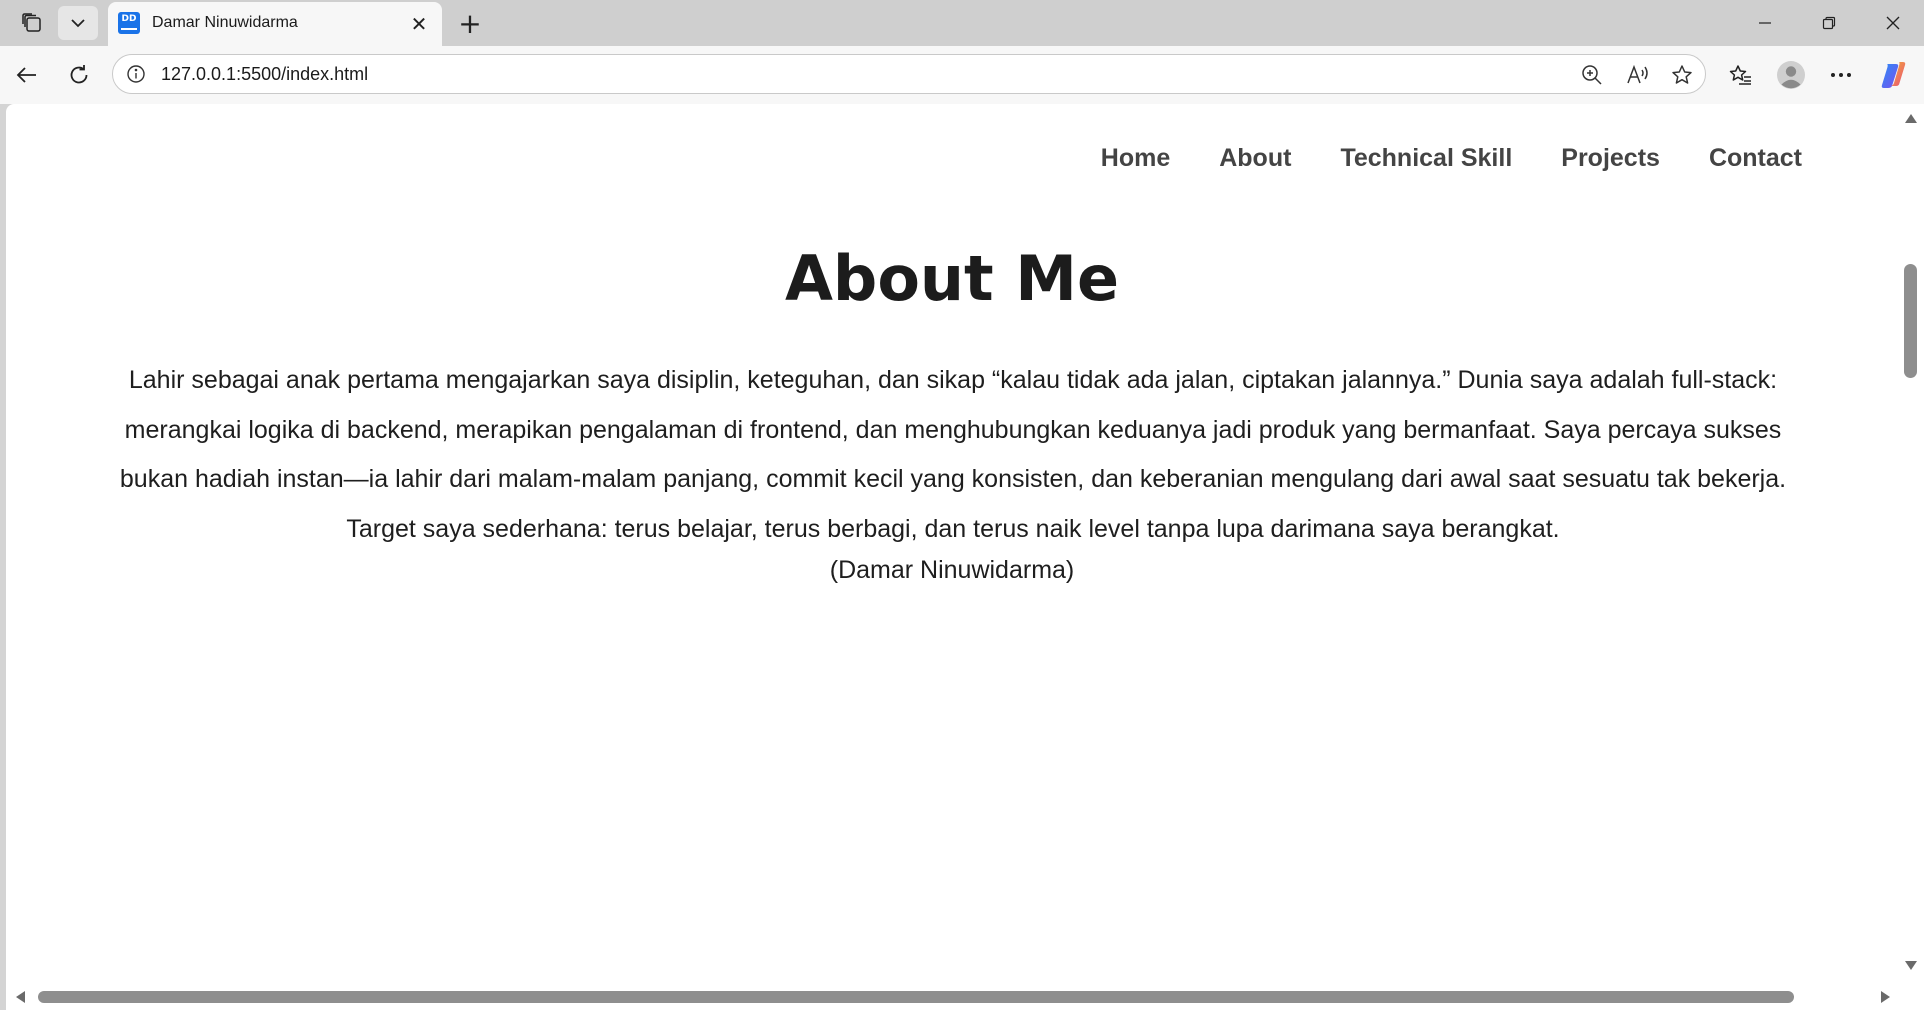 The width and height of the screenshot is (1924, 1010). What do you see at coordinates (952, 278) in the screenshot?
I see `about-heading: About Me` at bounding box center [952, 278].